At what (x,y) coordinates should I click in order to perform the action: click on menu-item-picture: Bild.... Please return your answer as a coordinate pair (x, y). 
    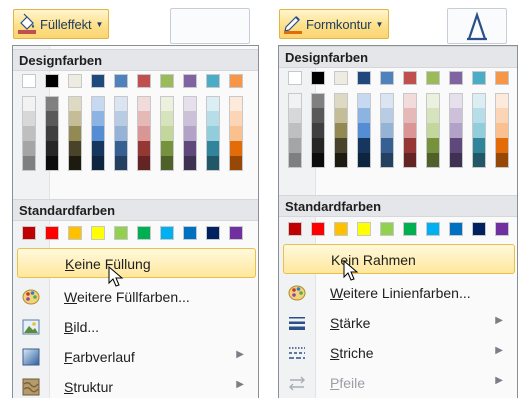
    Looking at the image, I should click on (135, 327).